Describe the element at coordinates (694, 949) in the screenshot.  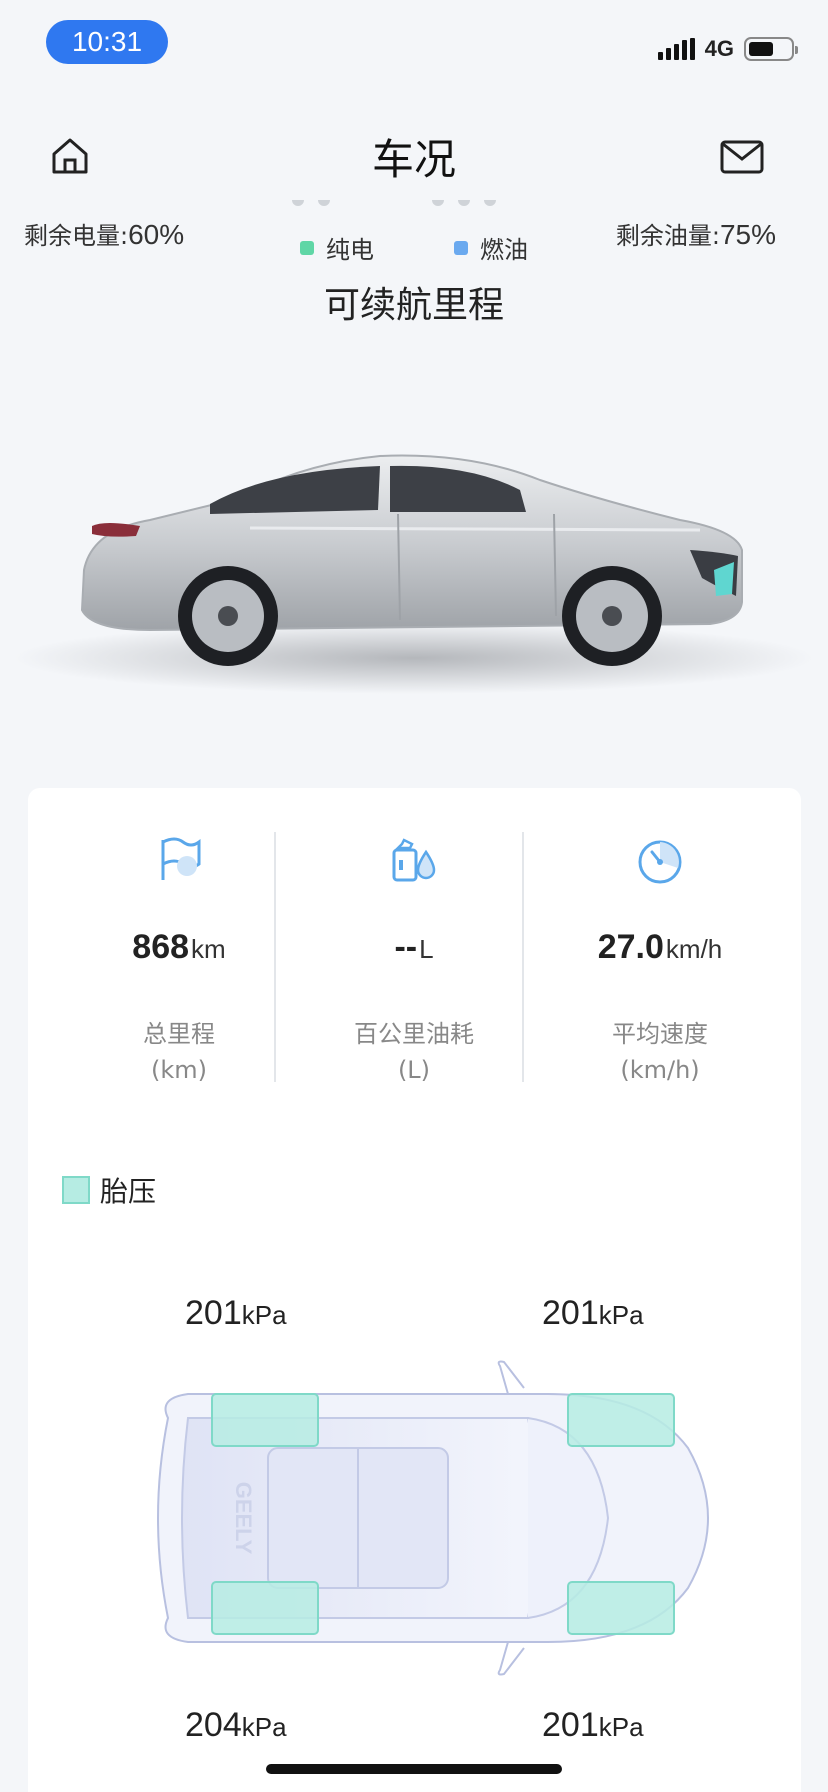
I see `stat-unit: km/h` at that location.